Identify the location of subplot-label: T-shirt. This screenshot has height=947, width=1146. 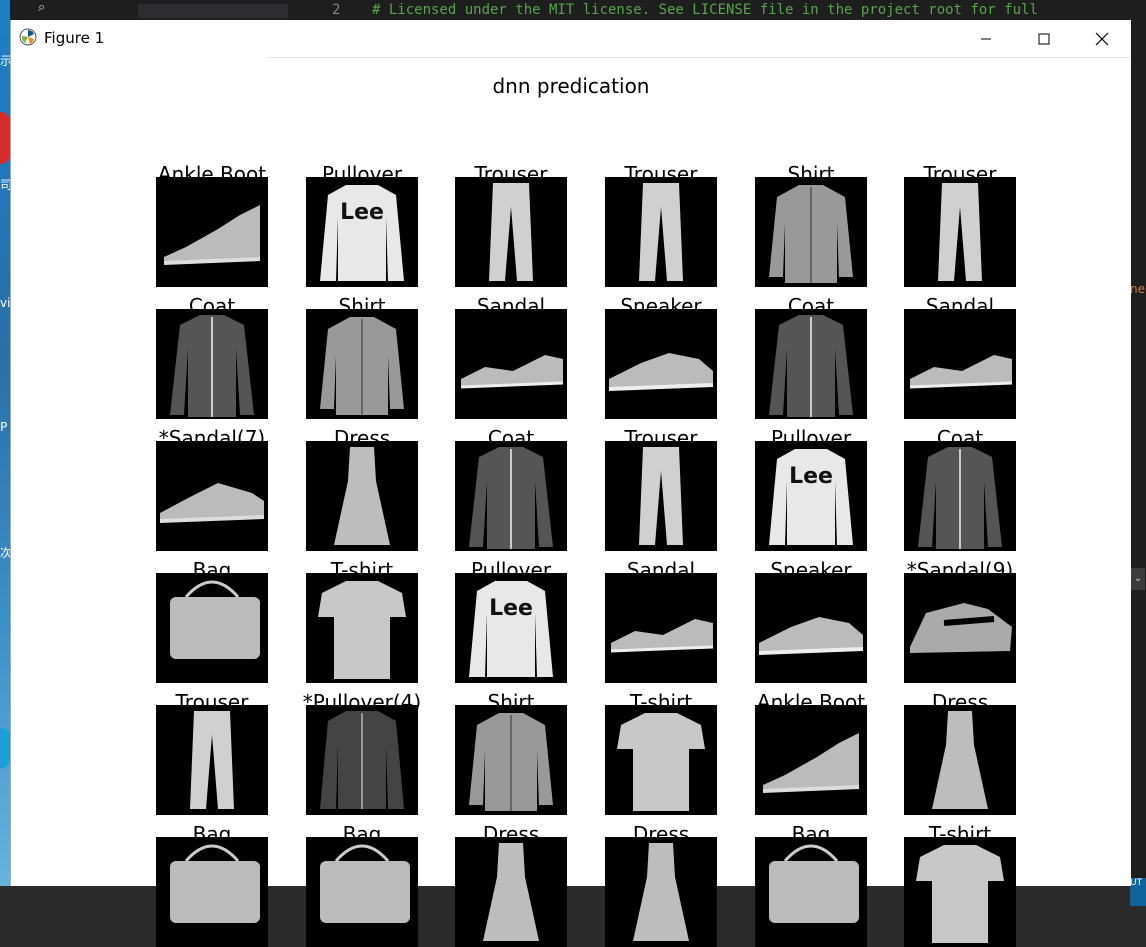
(960, 834).